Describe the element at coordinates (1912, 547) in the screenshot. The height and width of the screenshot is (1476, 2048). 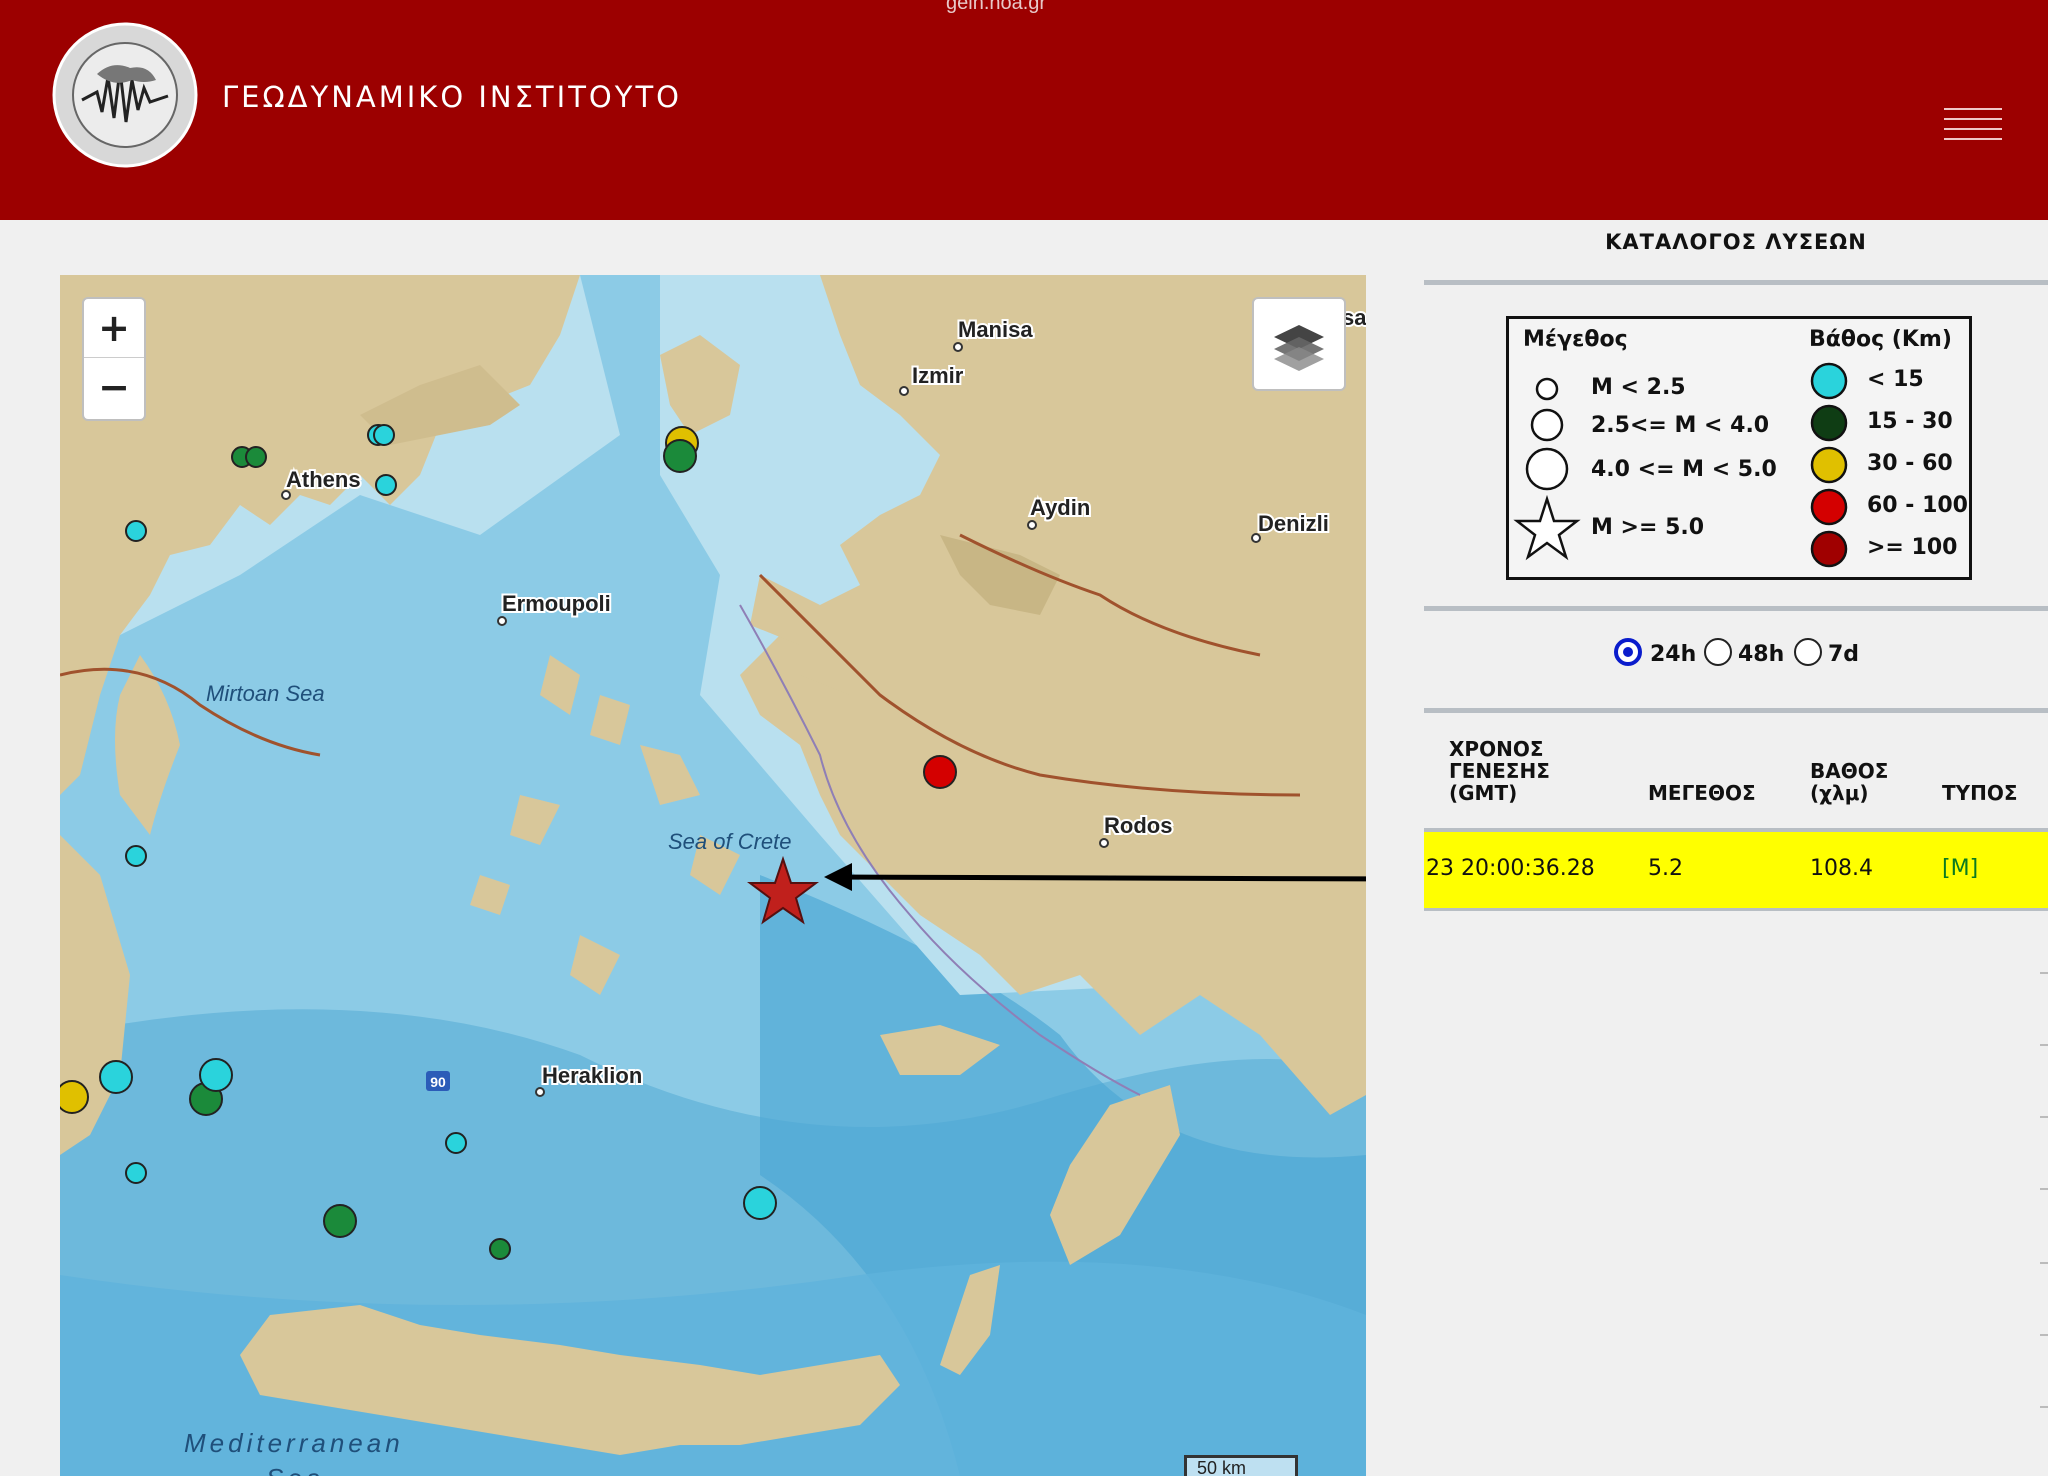
I see `legend-depth-row: >= 100` at that location.